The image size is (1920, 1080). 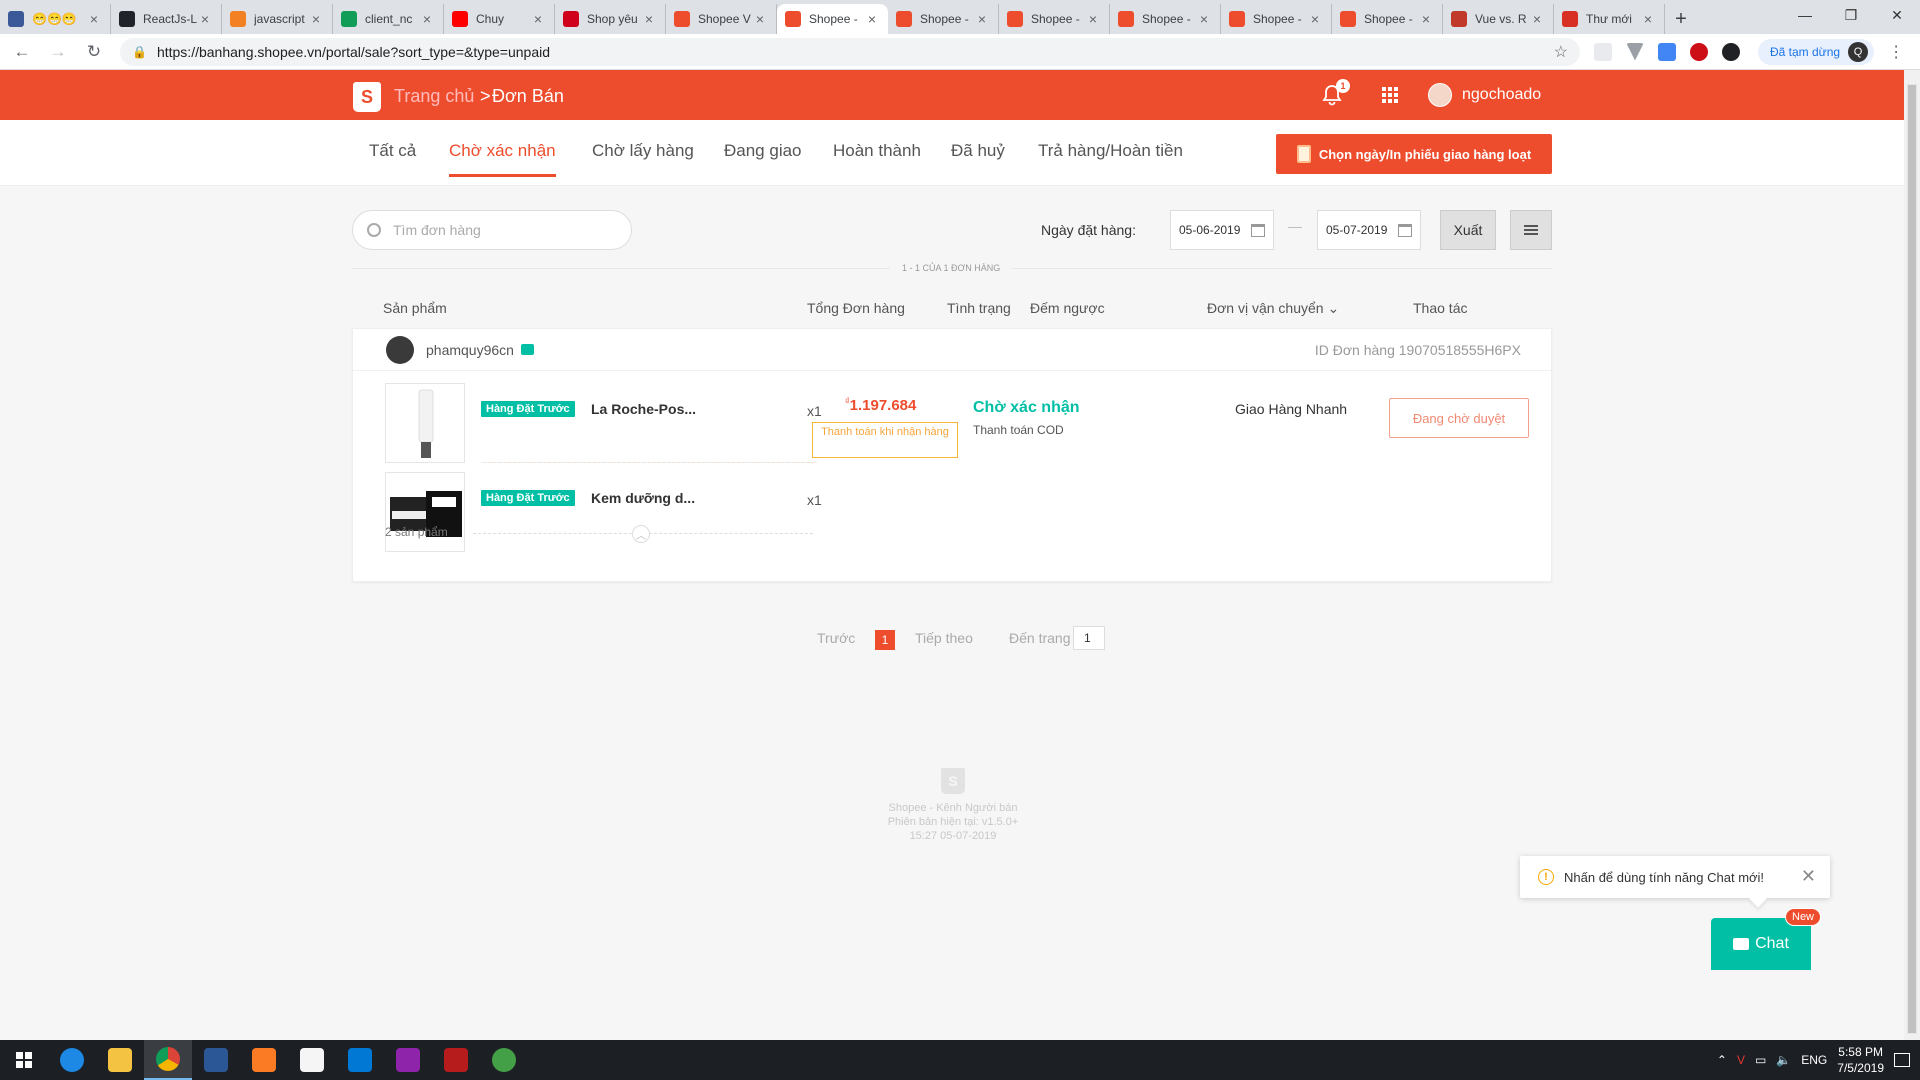 I want to click on filezilla-app, so click(x=456, y=1060).